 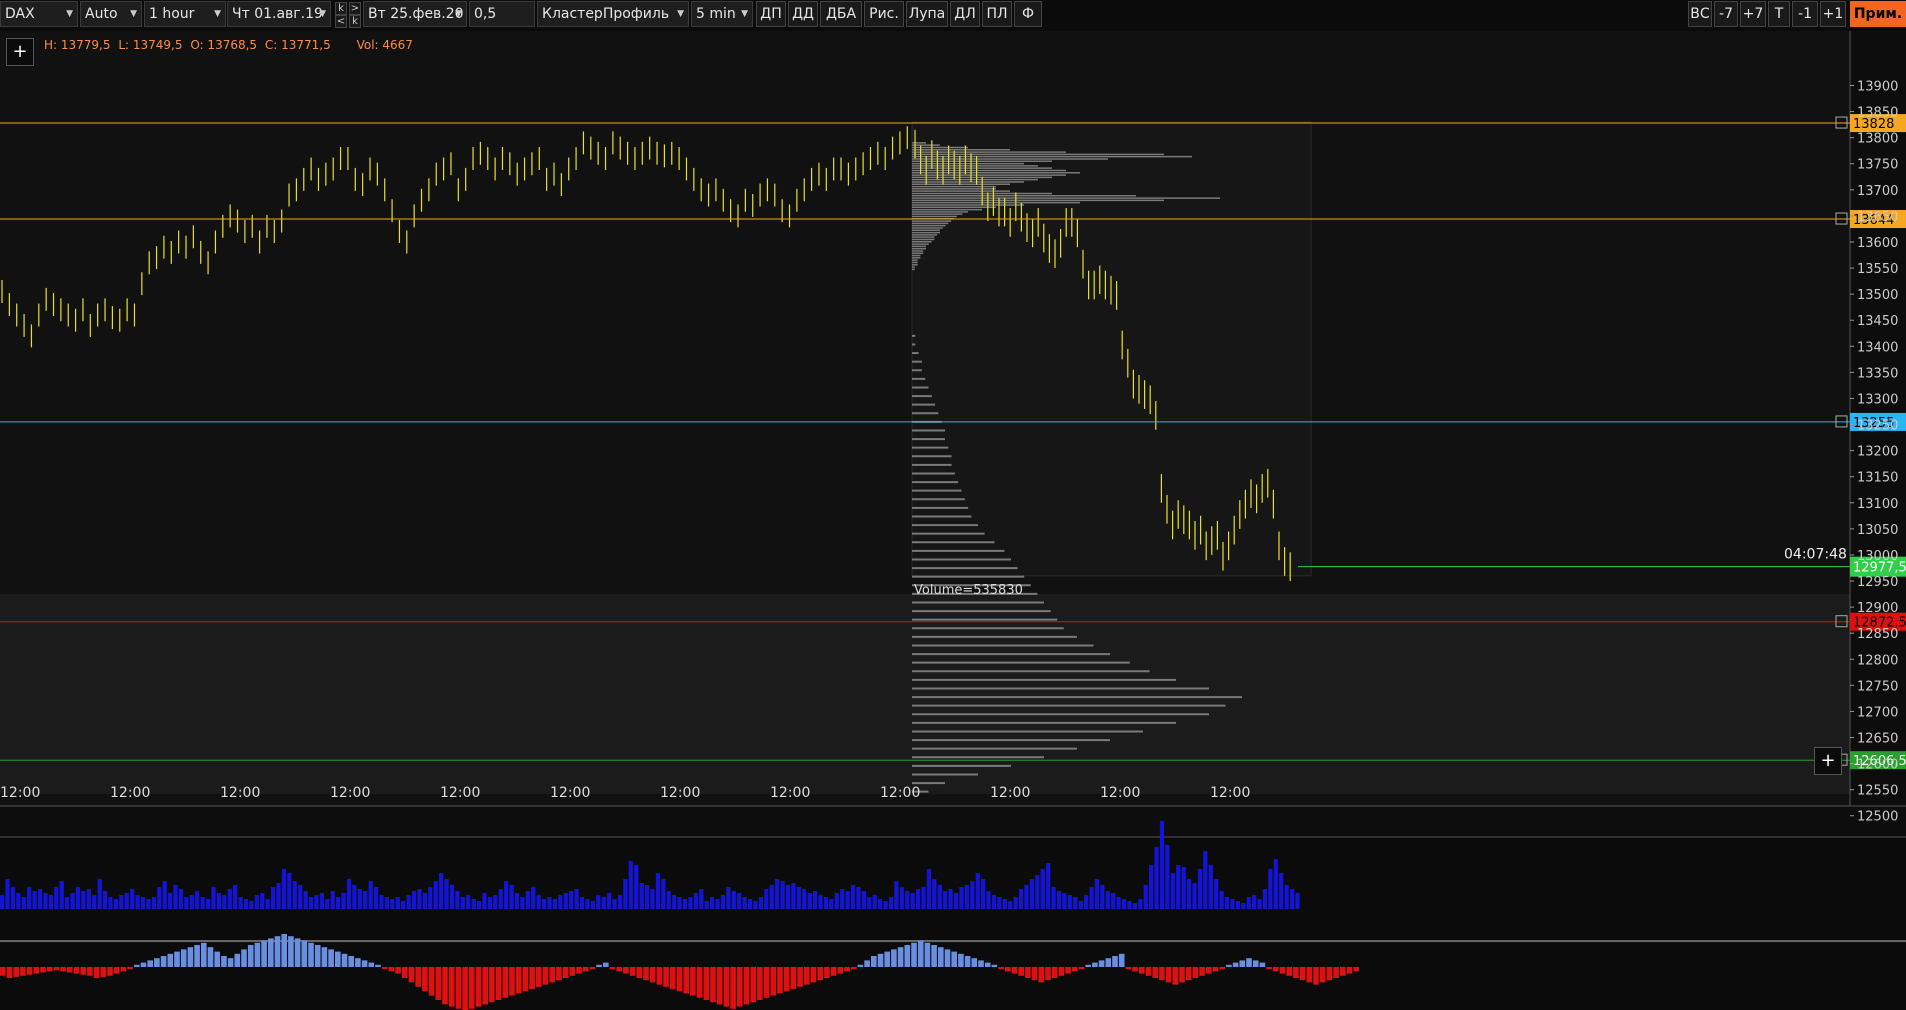 What do you see at coordinates (111, 14) in the screenshot?
I see `scale-mode-select: Auto ▼` at bounding box center [111, 14].